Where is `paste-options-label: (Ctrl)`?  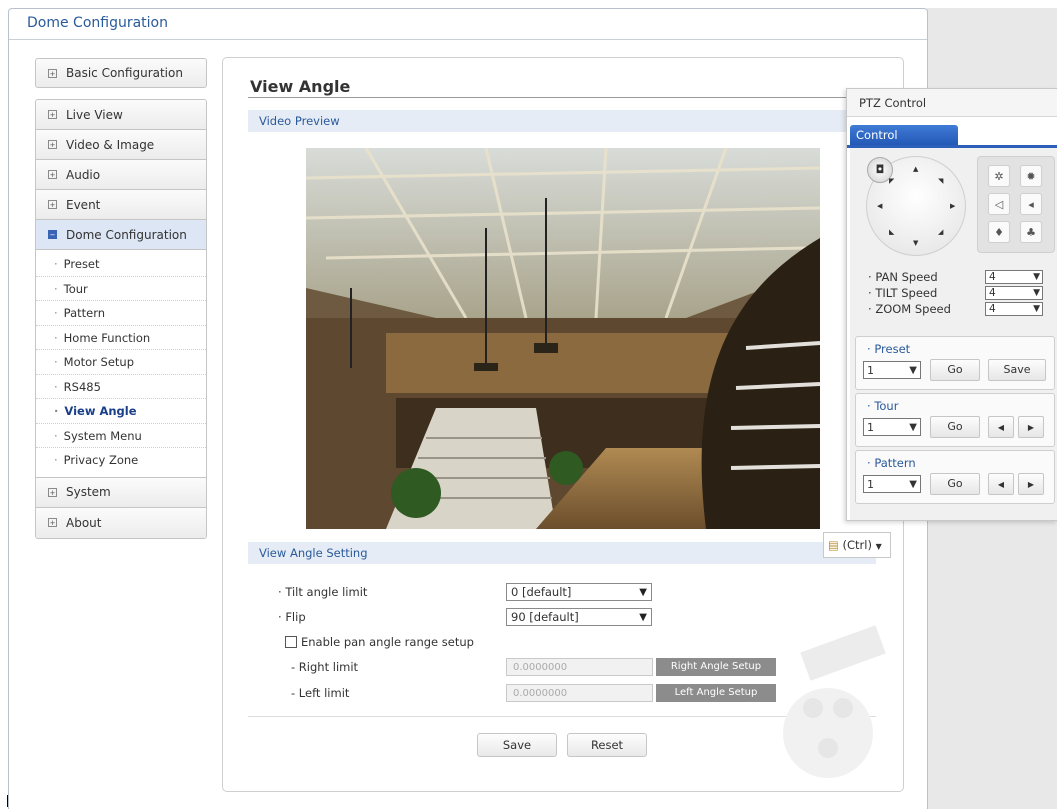 paste-options-label: (Ctrl) is located at coordinates (857, 545).